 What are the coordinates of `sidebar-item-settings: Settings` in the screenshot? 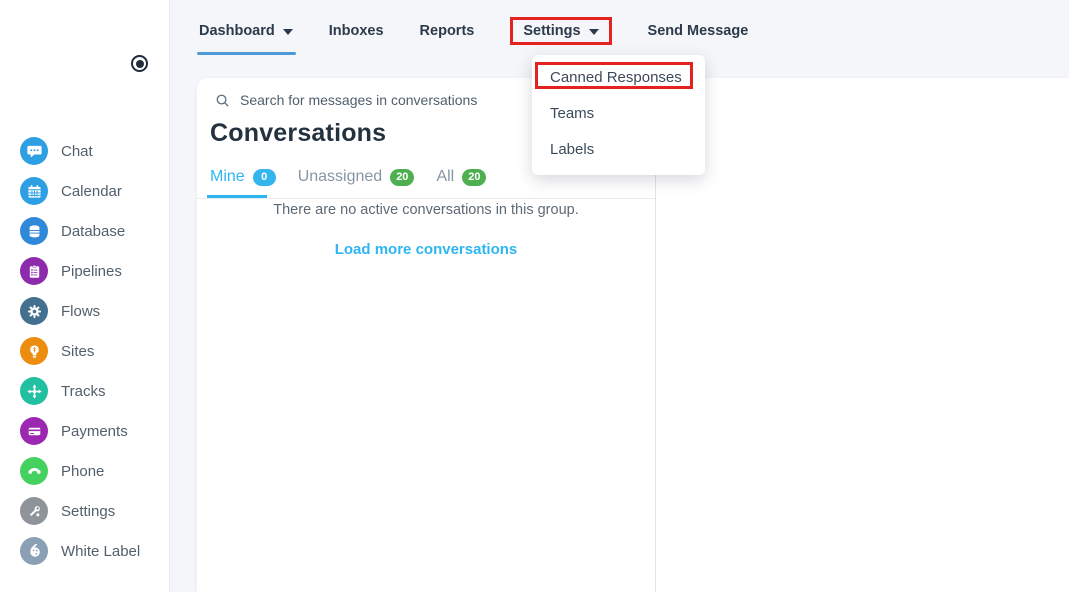 It's located at (80, 511).